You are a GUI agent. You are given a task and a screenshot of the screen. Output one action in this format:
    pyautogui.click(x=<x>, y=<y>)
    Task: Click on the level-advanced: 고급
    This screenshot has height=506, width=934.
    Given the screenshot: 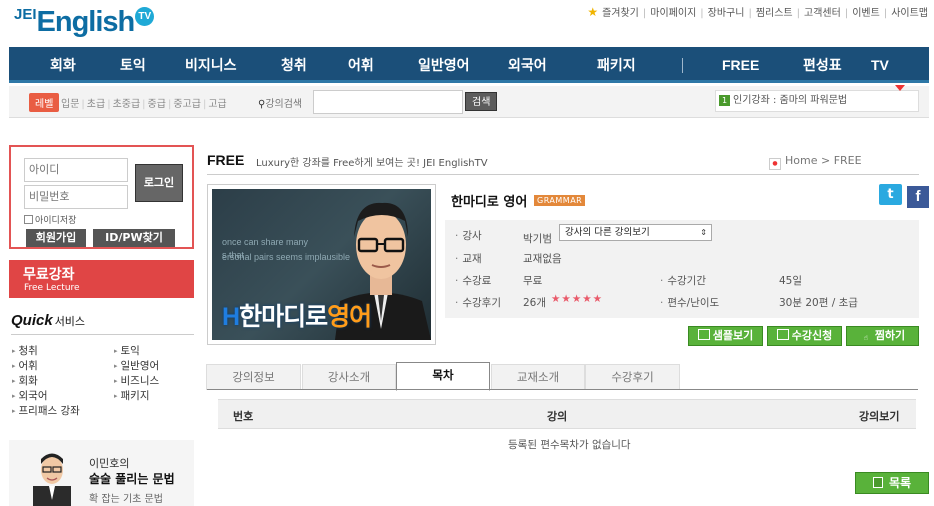 What is the action you would take?
    pyautogui.click(x=217, y=104)
    